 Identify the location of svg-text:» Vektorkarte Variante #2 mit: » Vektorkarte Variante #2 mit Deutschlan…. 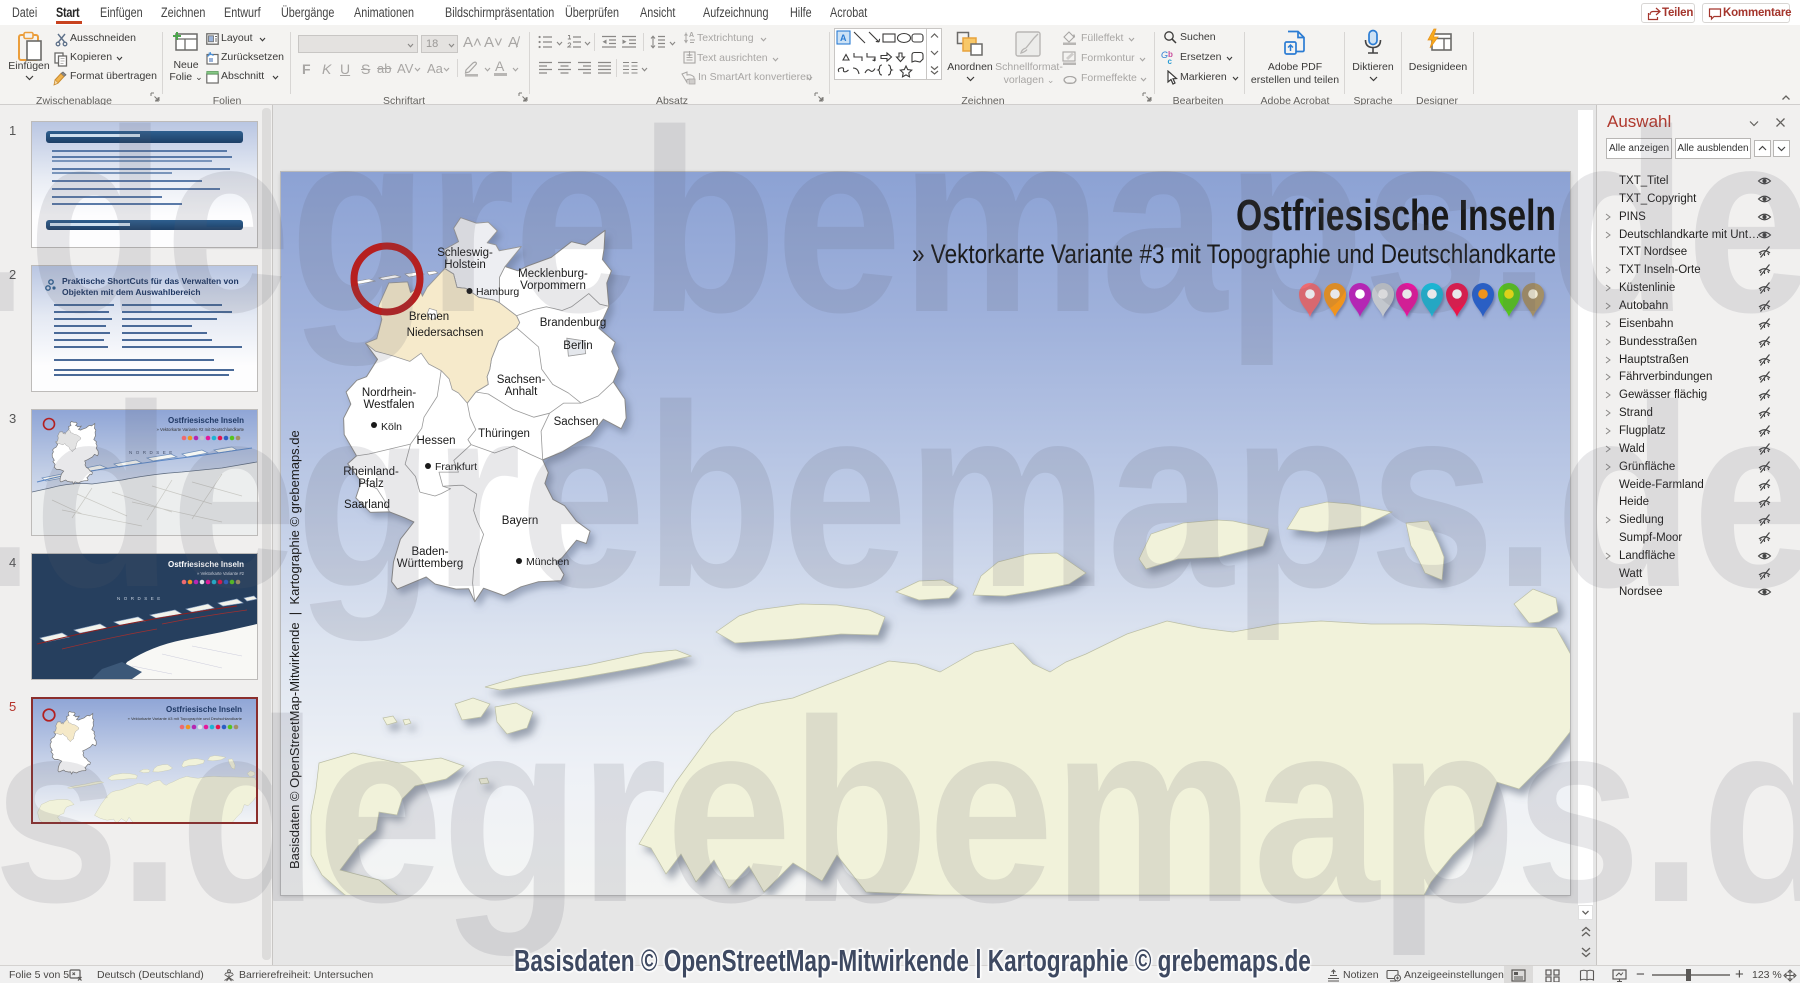
(201, 429).